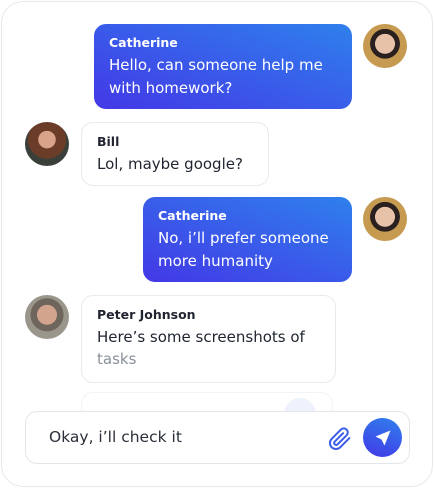 The width and height of the screenshot is (434, 488). What do you see at coordinates (47, 317) in the screenshot?
I see `avatar-peter` at bounding box center [47, 317].